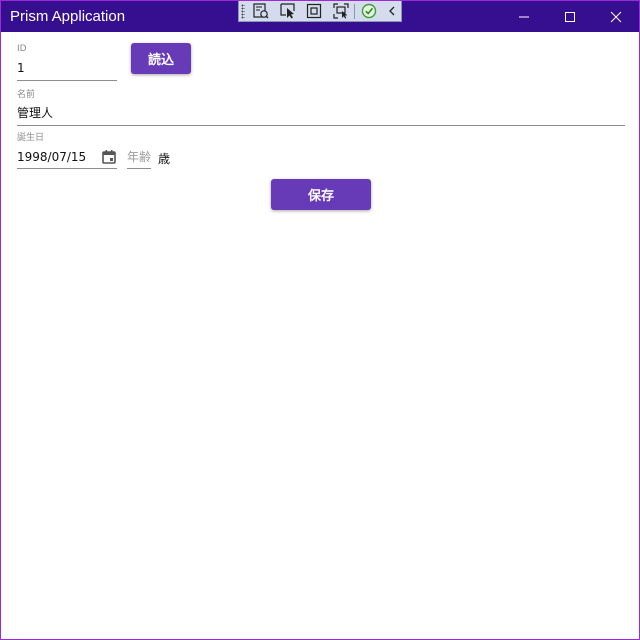 The image size is (640, 640). What do you see at coordinates (139, 168) in the screenshot?
I see `age-input-underline` at bounding box center [139, 168].